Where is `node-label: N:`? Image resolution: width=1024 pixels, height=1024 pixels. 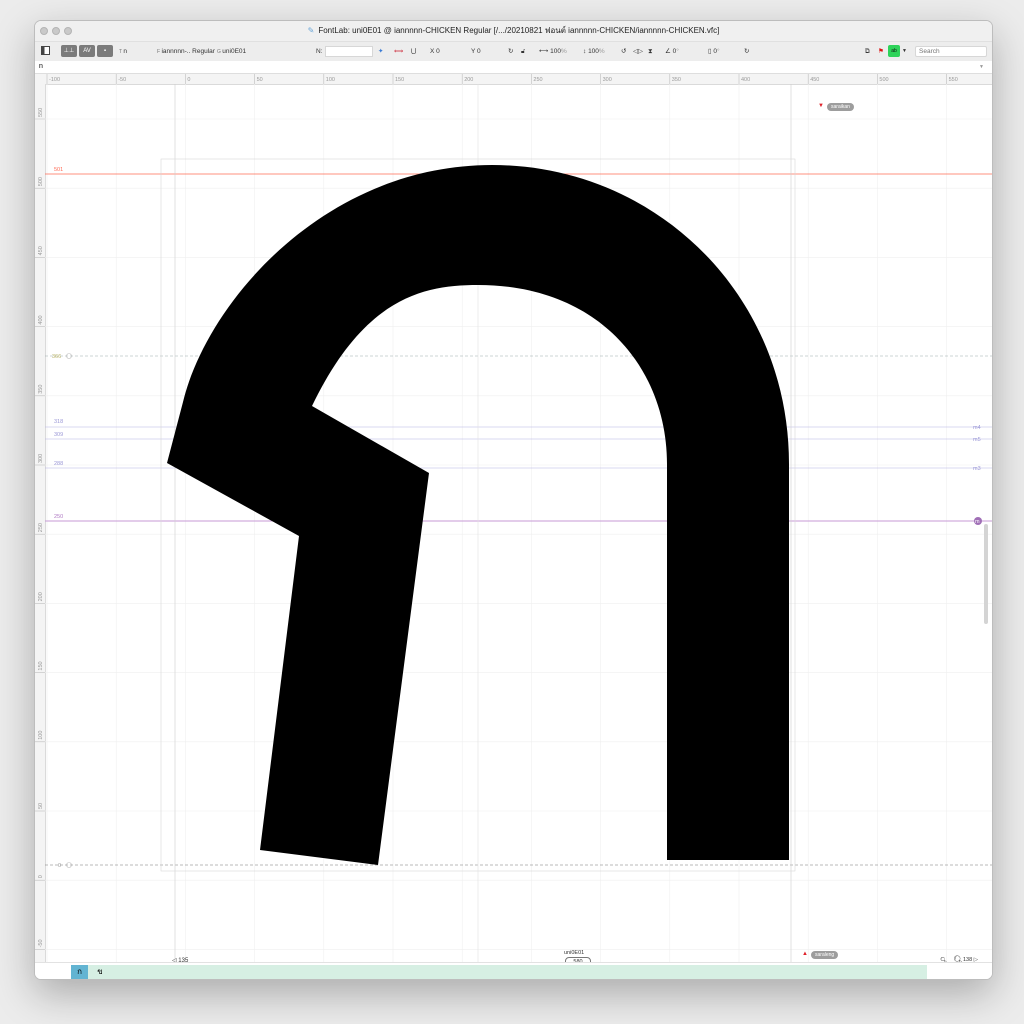 node-label: N: is located at coordinates (319, 51).